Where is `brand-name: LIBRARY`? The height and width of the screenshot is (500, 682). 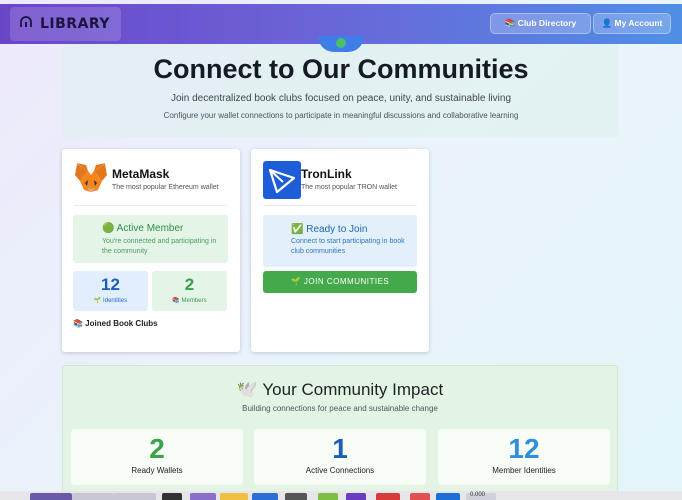
brand-name: LIBRARY is located at coordinates (75, 24).